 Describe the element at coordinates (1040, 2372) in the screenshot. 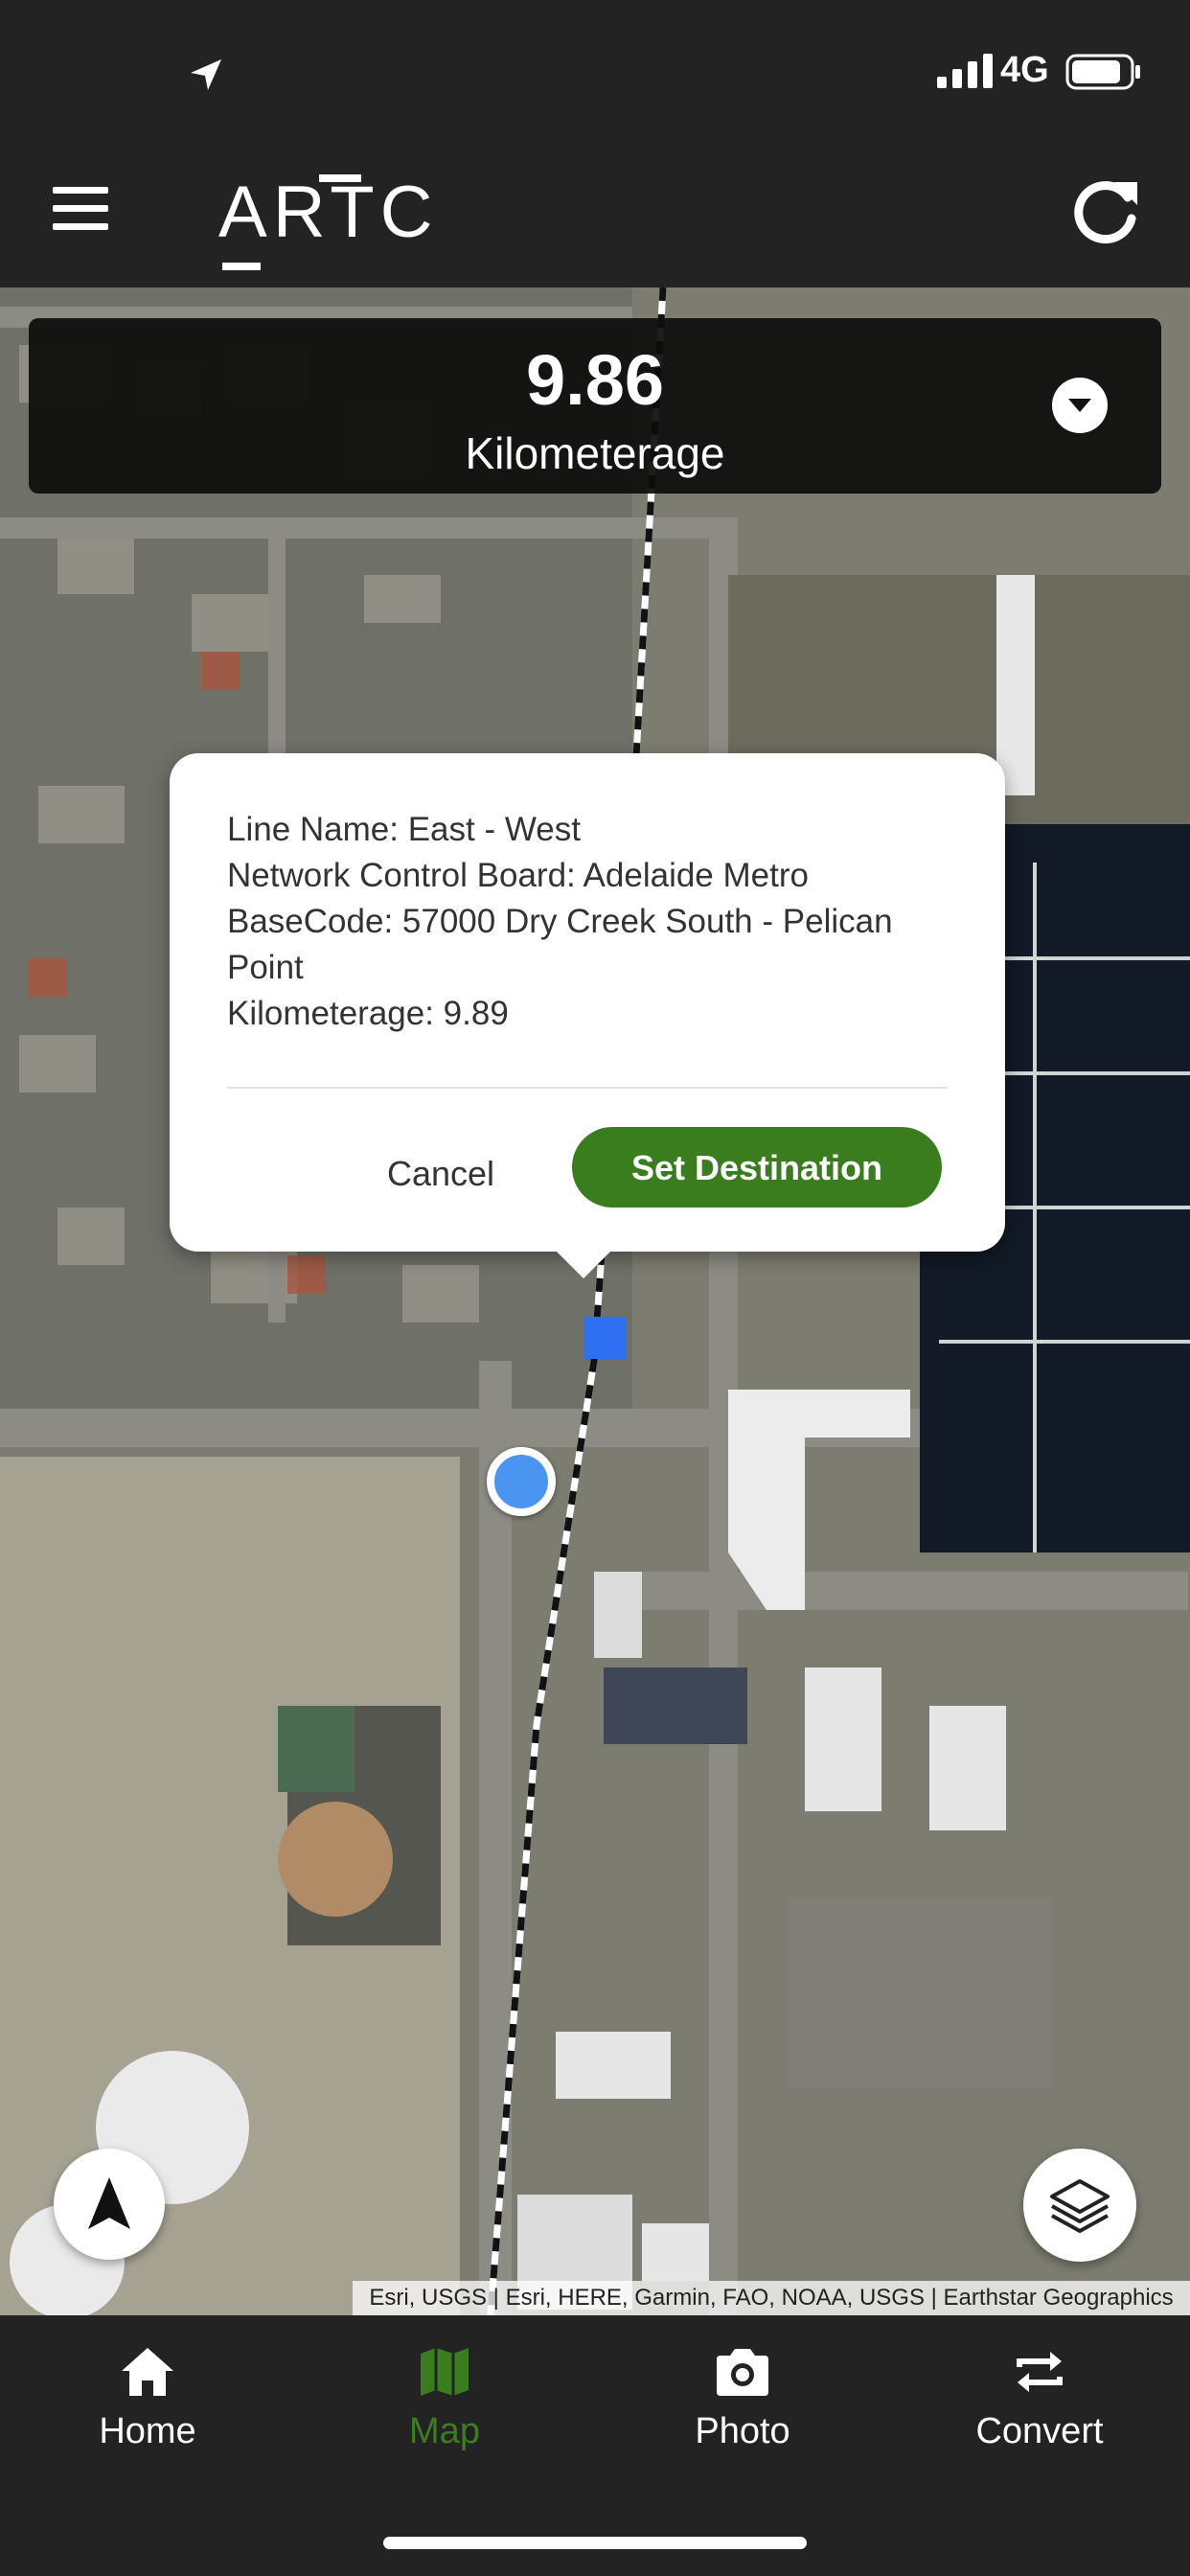

I see `convert-icon` at that location.